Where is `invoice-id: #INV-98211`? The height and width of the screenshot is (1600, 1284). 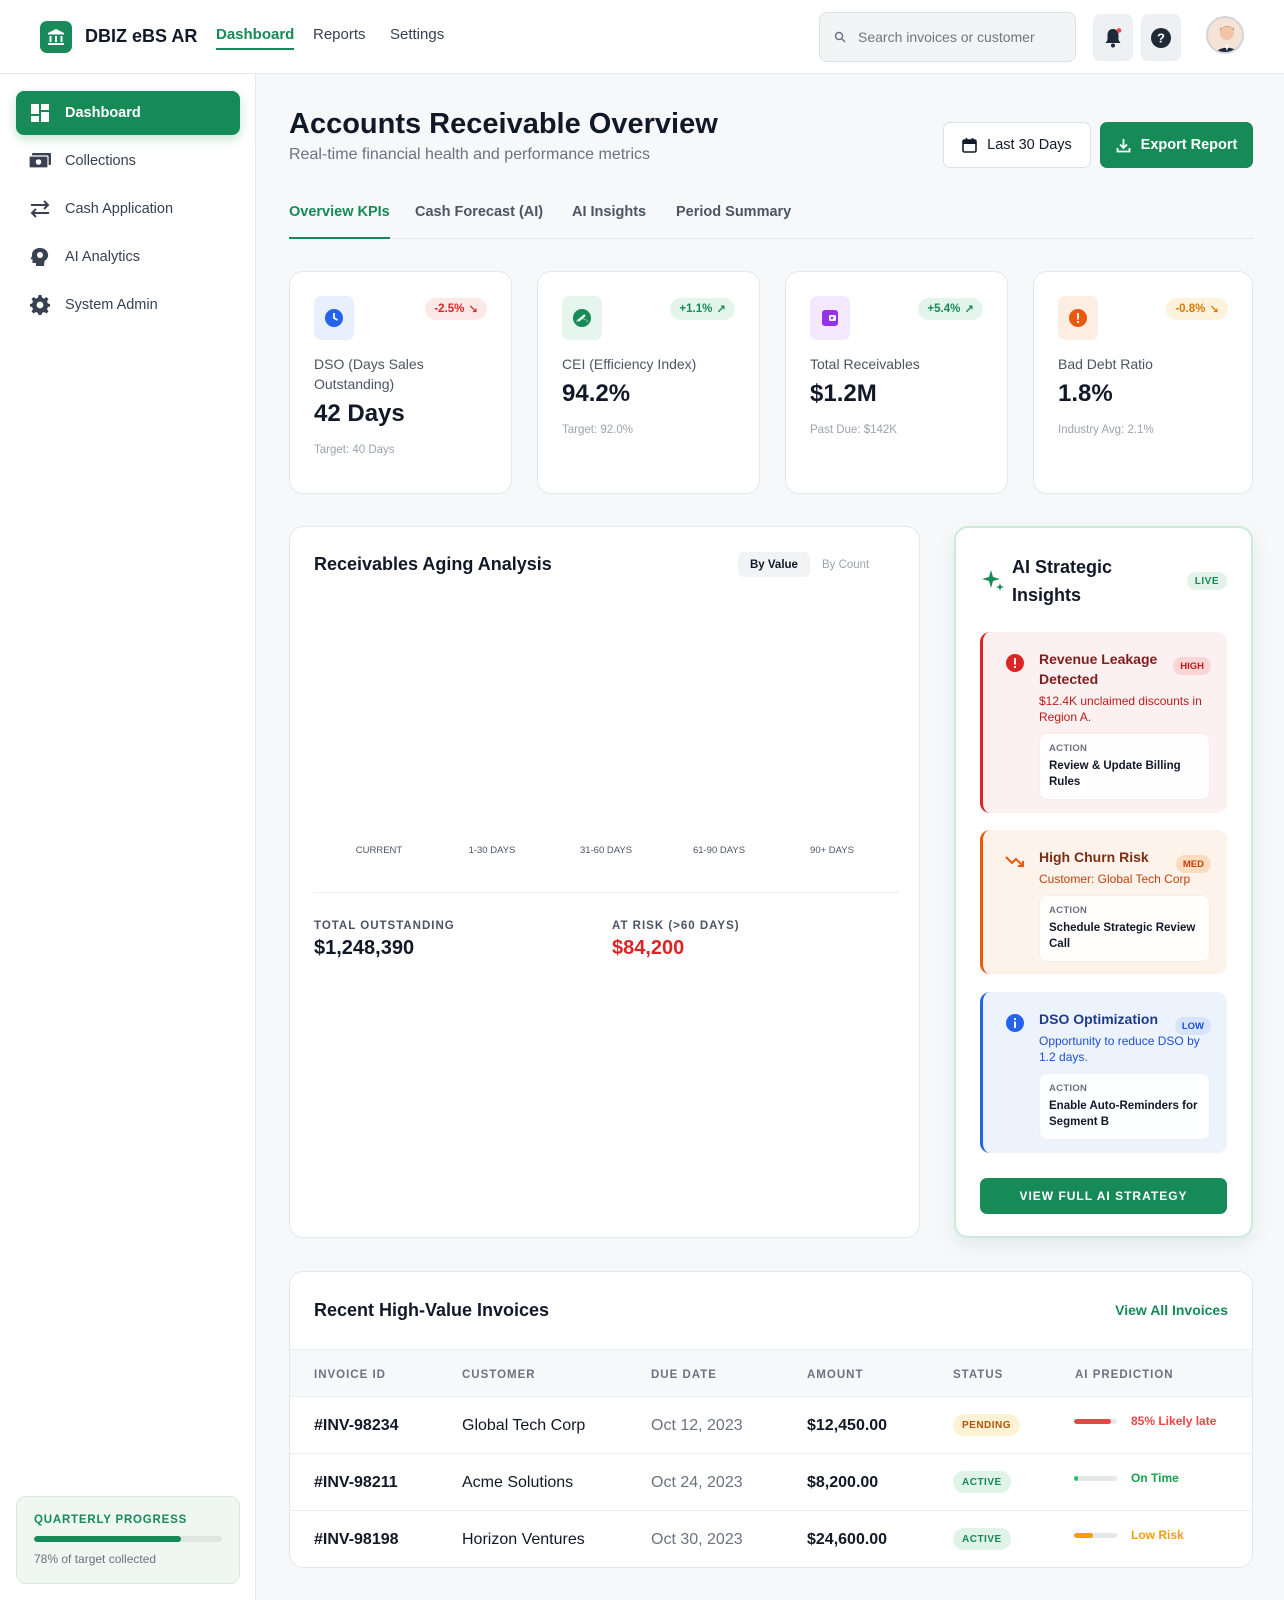
invoice-id: #INV-98211 is located at coordinates (356, 1483).